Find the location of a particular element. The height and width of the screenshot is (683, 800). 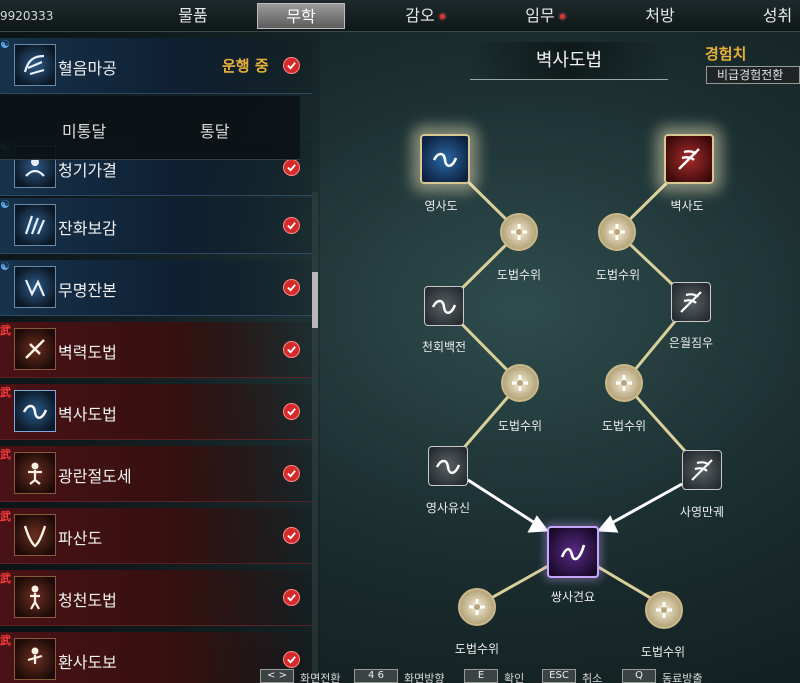

key-hint: E is located at coordinates (481, 676).